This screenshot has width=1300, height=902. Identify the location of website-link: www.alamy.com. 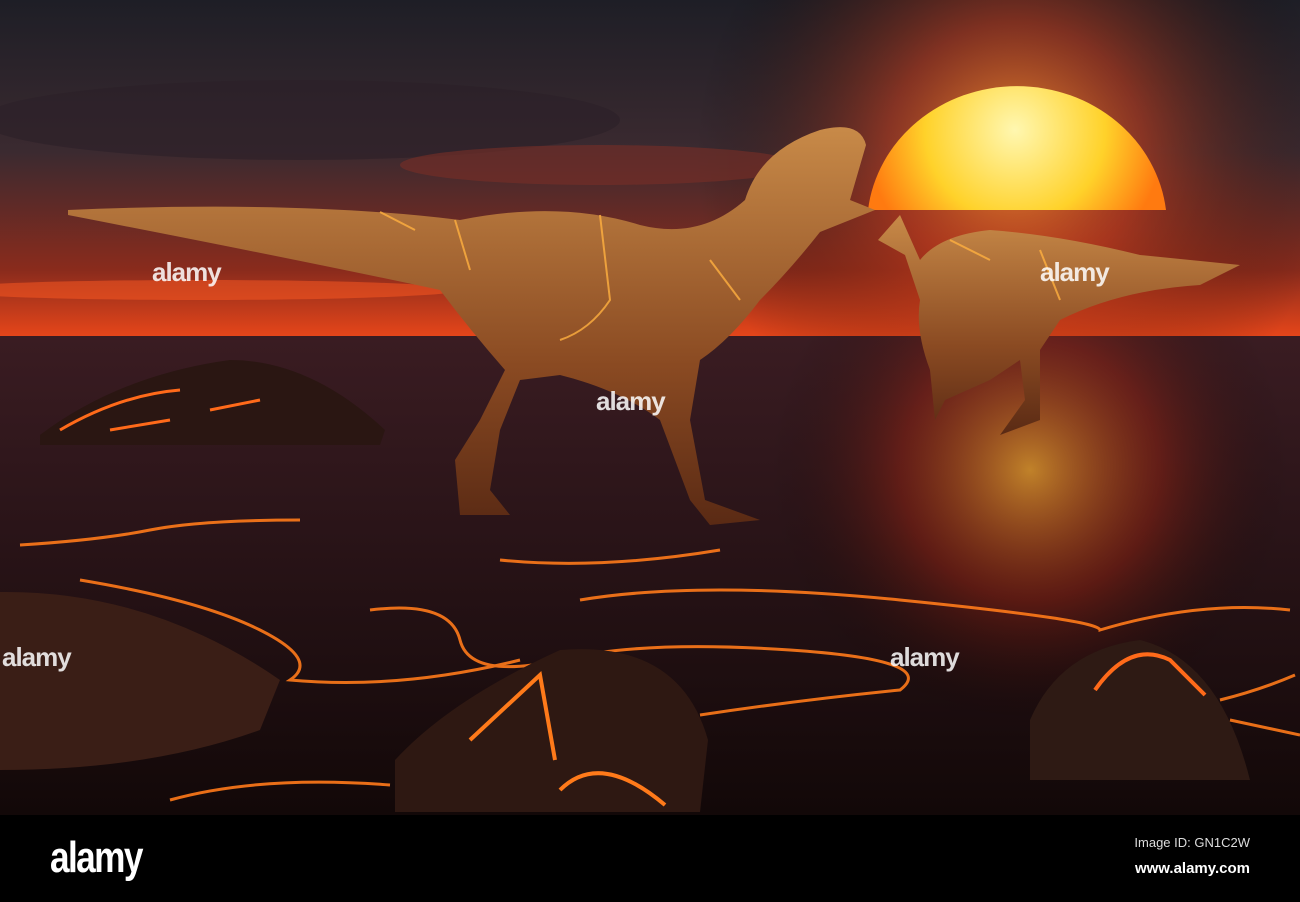
(1192, 868).